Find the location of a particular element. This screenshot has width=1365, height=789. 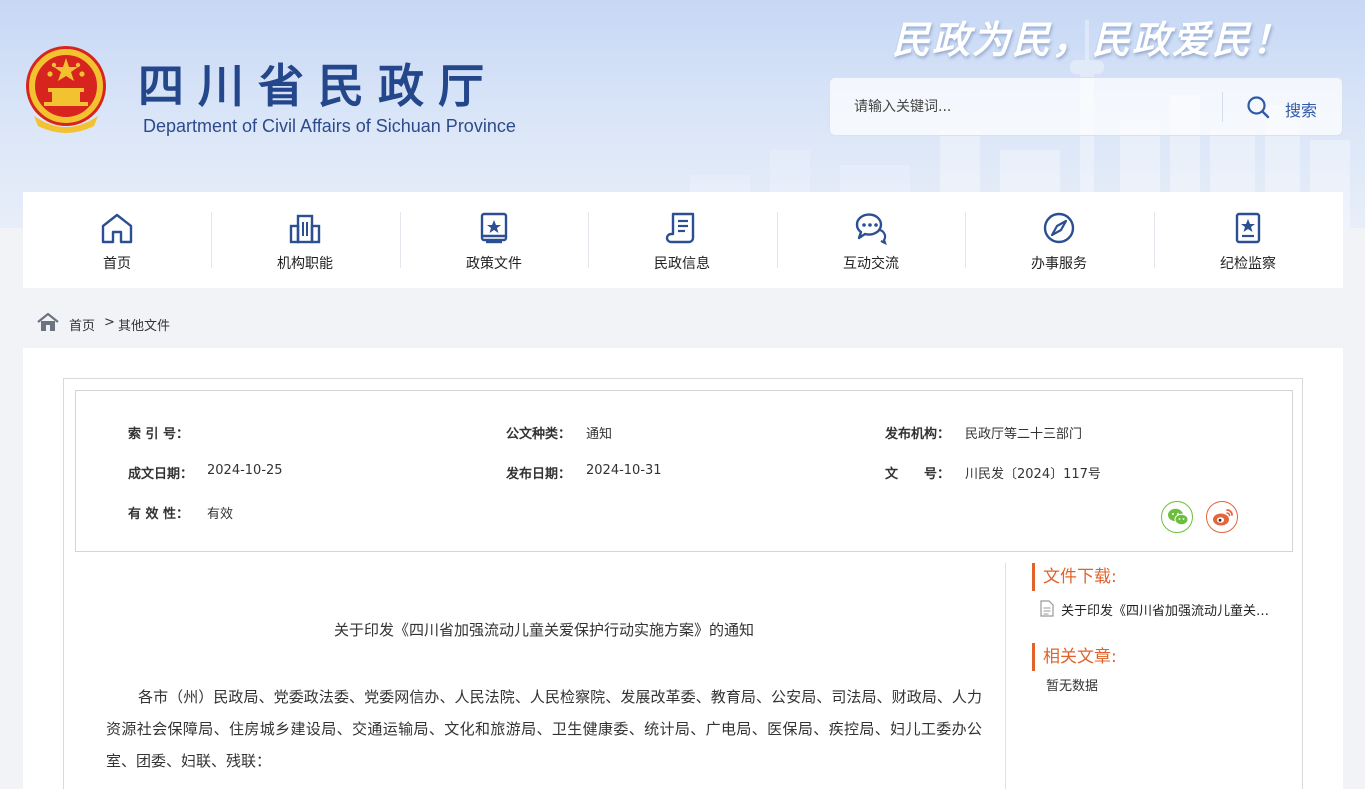

badge-clipboard-icon is located at coordinates (1248, 228).